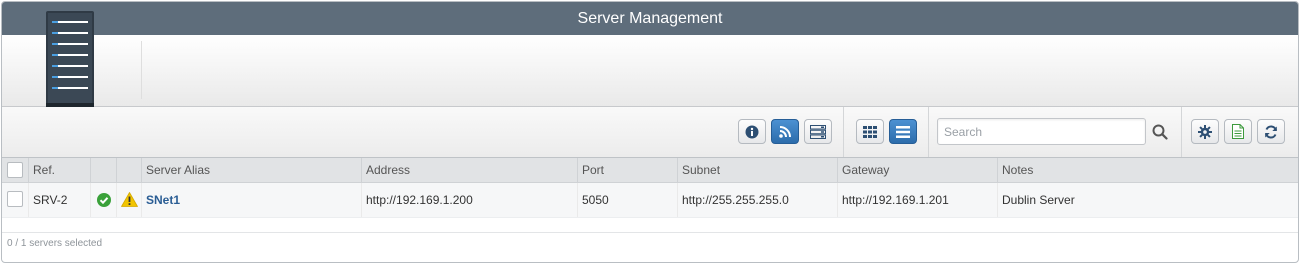  Describe the element at coordinates (650, 18) in the screenshot. I see `window-title: Server Management` at that location.